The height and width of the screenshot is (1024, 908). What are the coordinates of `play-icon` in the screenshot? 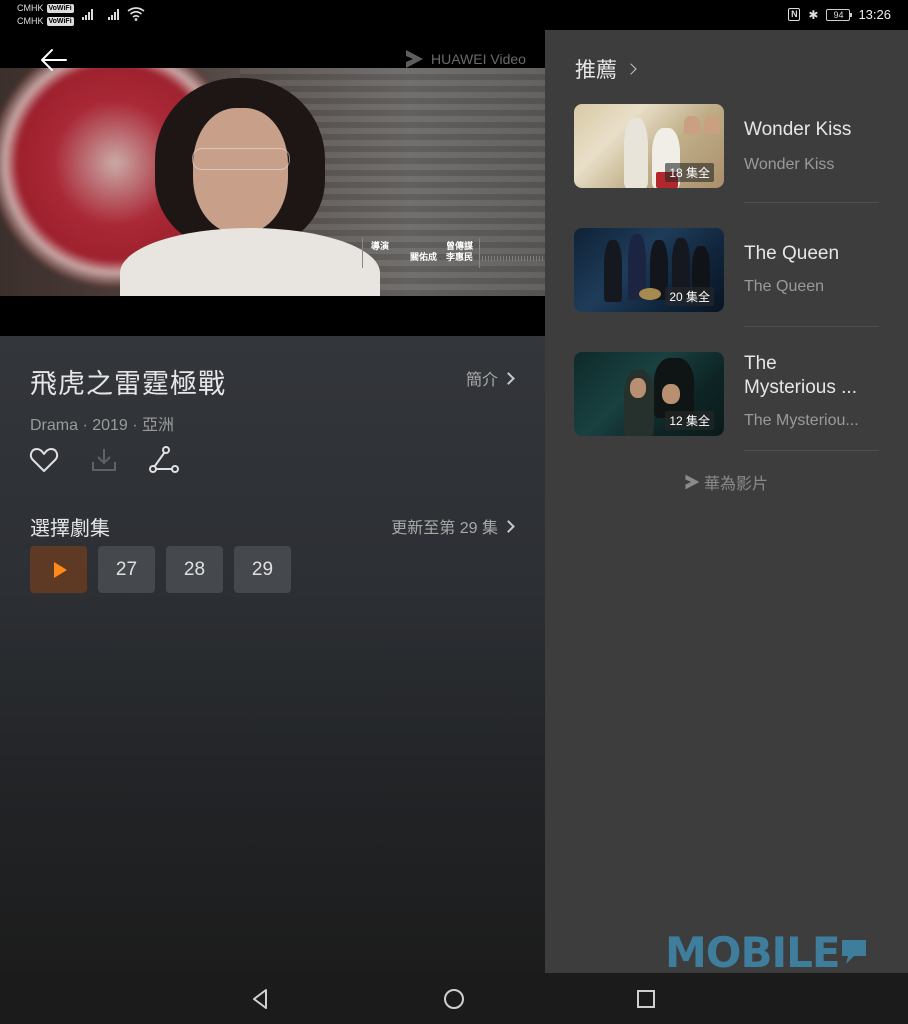 It's located at (60, 569).